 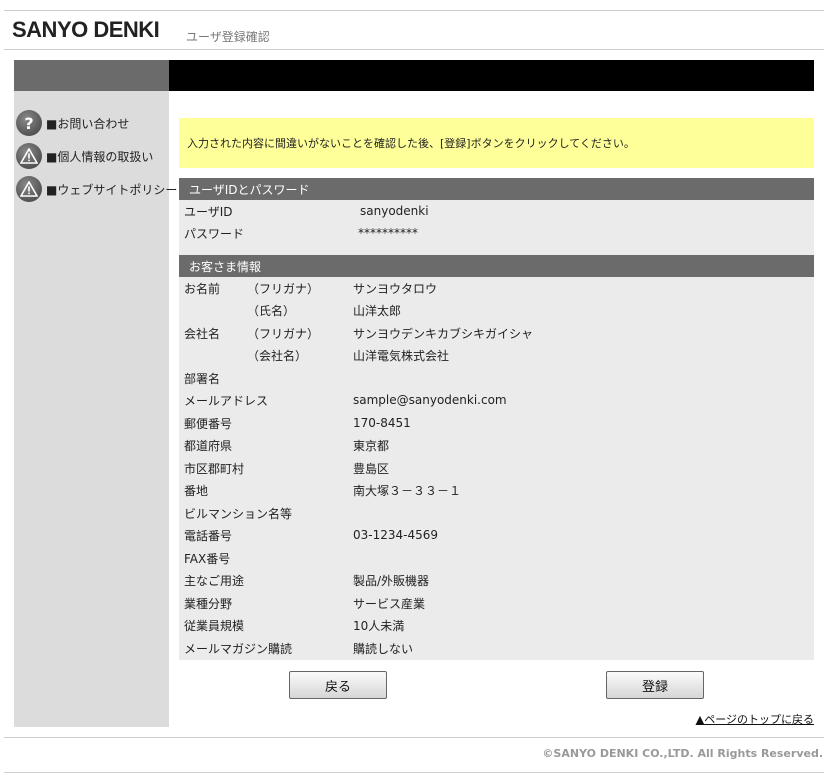 What do you see at coordinates (208, 535) in the screenshot?
I see `field-label: 電話番号` at bounding box center [208, 535].